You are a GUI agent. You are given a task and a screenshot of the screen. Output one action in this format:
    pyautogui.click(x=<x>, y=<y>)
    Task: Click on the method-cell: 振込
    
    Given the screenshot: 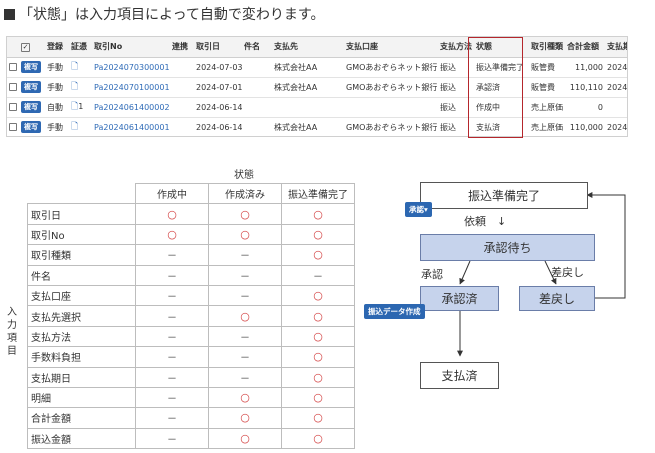 What is the action you would take?
    pyautogui.click(x=456, y=87)
    